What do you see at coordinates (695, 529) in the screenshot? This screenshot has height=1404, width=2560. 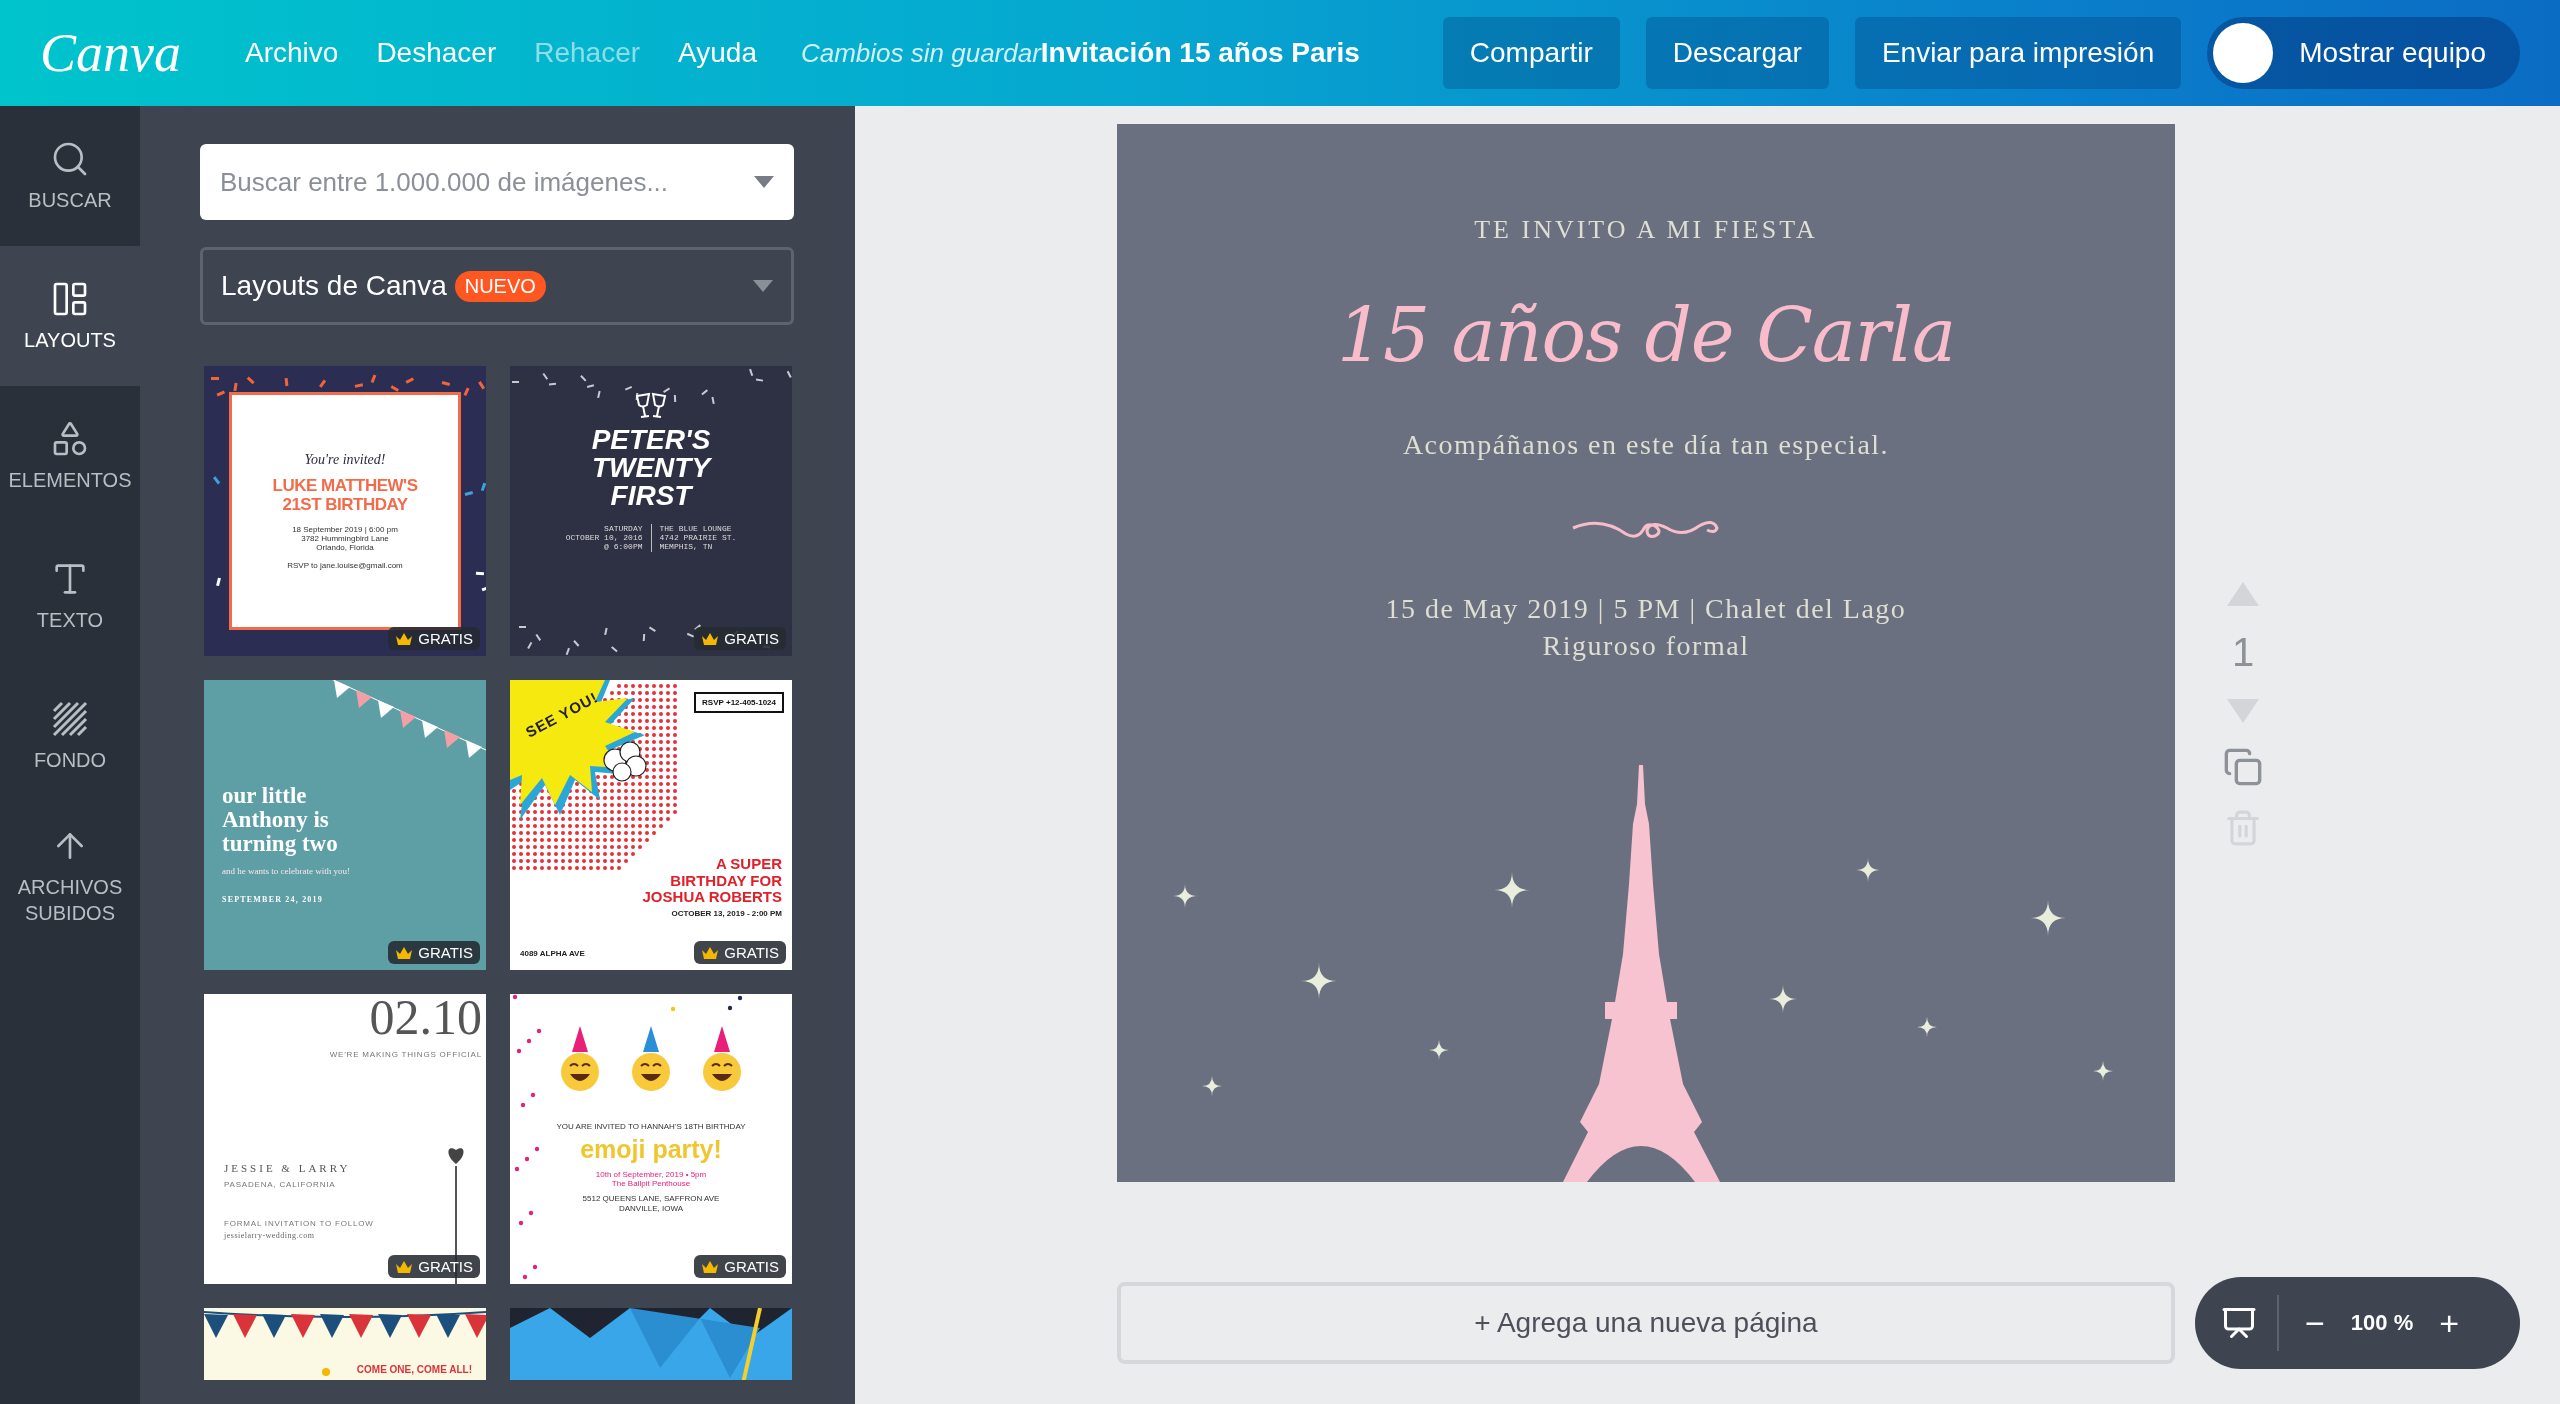 I see `thumbnail-text: THE BLUE LOUNGE` at bounding box center [695, 529].